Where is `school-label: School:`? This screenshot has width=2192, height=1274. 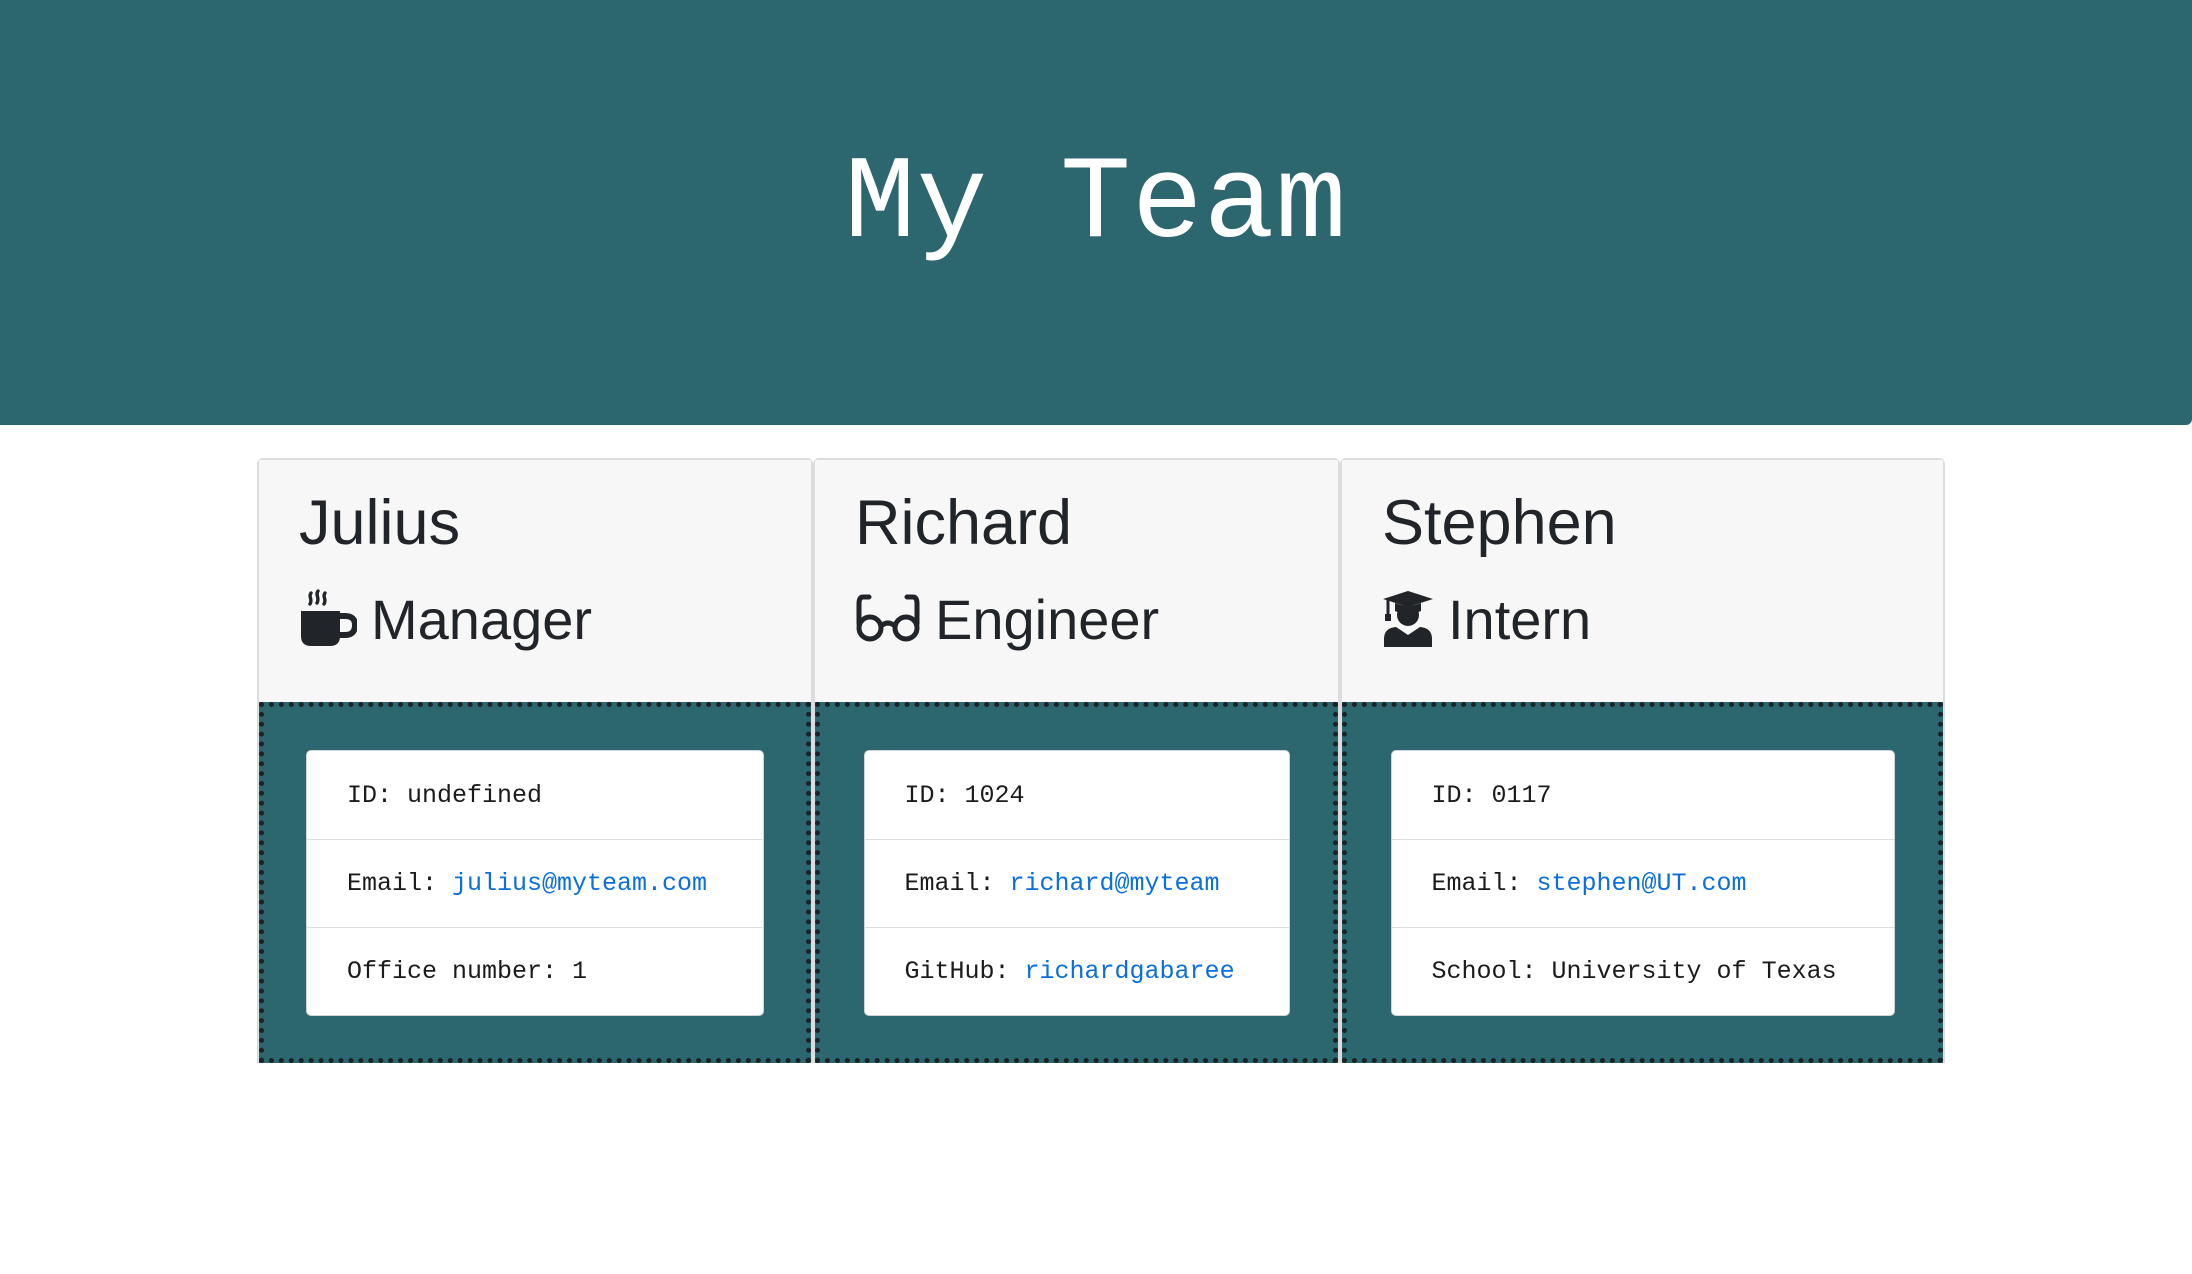 school-label: School: is located at coordinates (1484, 971).